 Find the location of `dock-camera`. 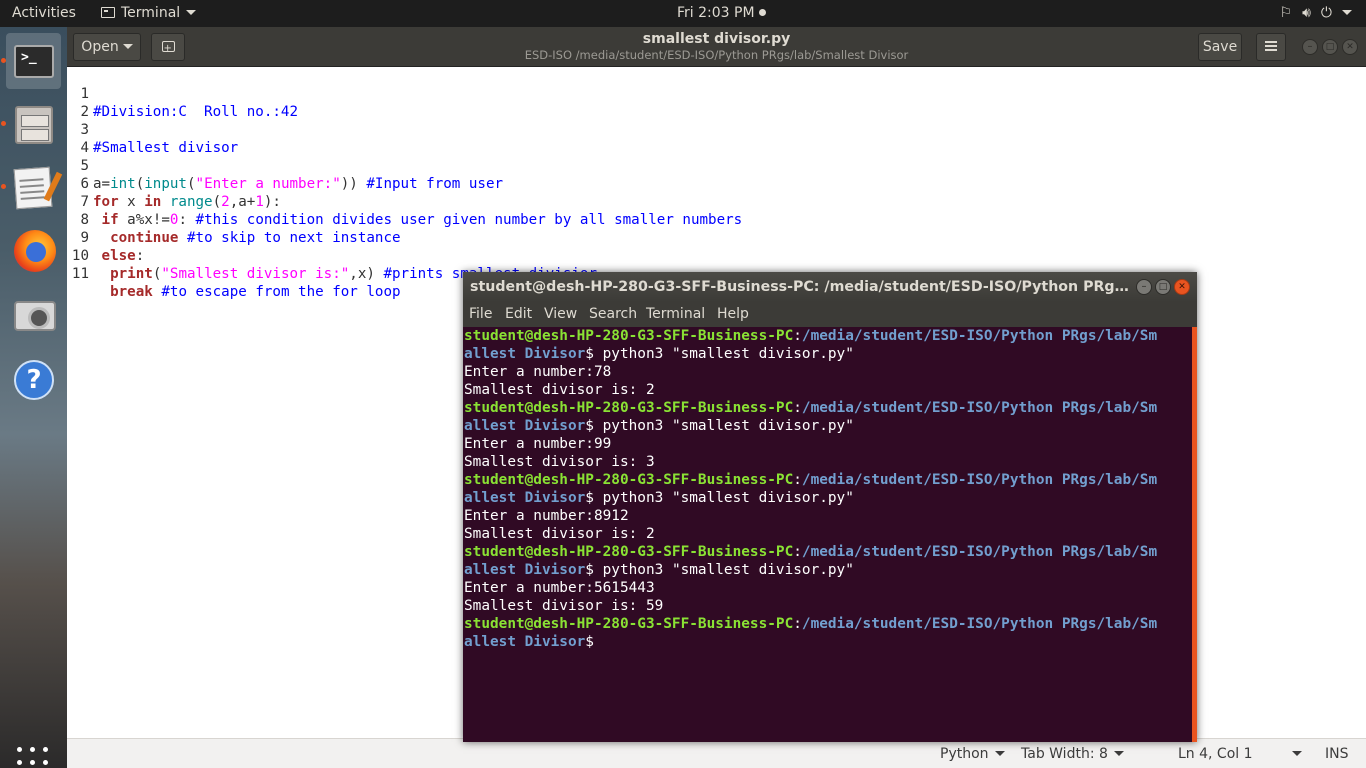

dock-camera is located at coordinates (33, 315).